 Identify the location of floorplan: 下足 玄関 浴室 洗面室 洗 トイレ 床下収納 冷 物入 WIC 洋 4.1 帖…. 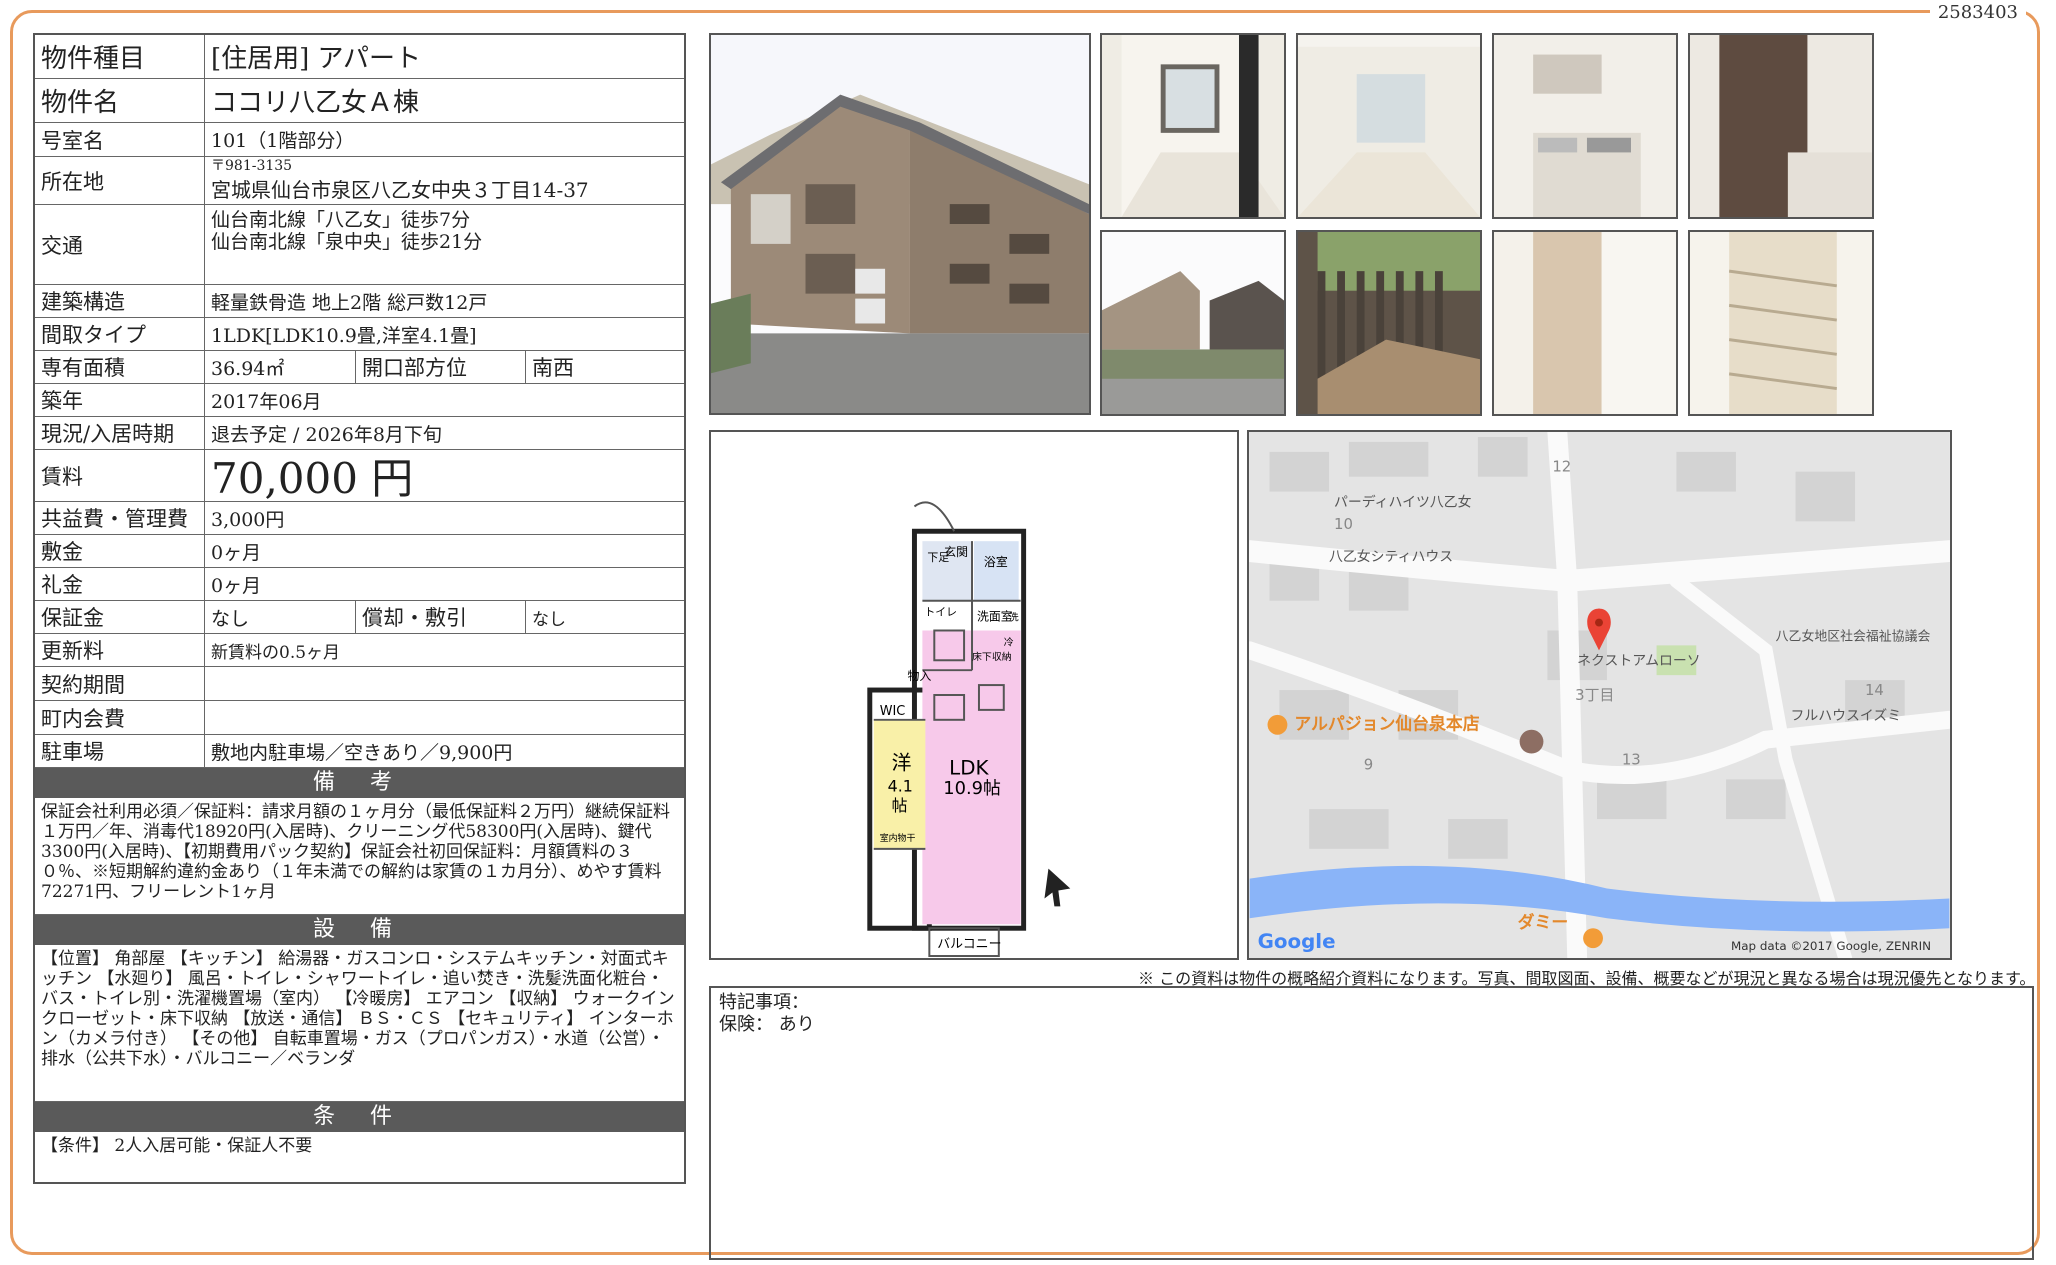
(974, 695).